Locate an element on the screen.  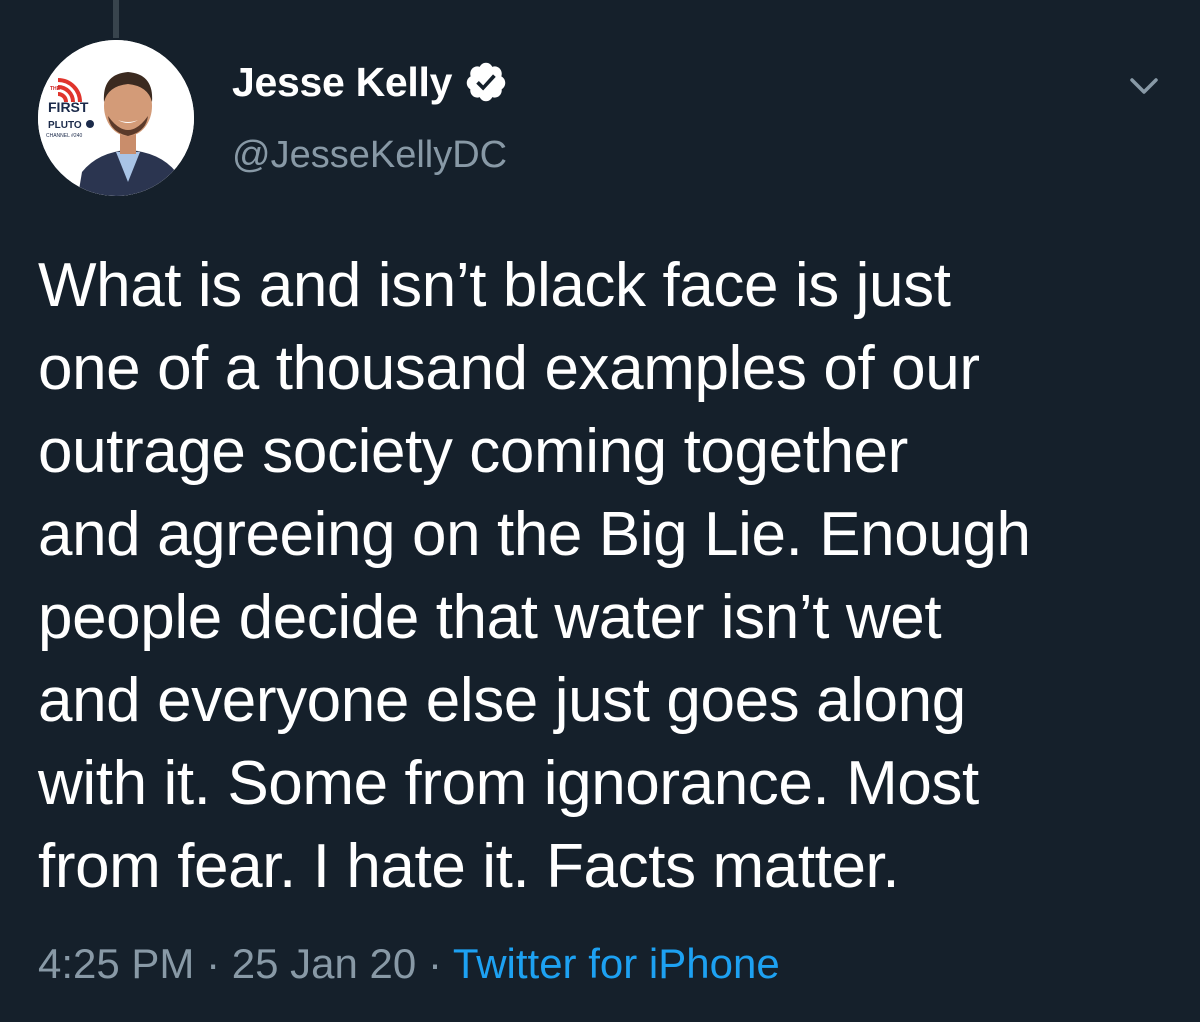
tweet-source-link: Twitter for iPhone is located at coordinates (616, 963).